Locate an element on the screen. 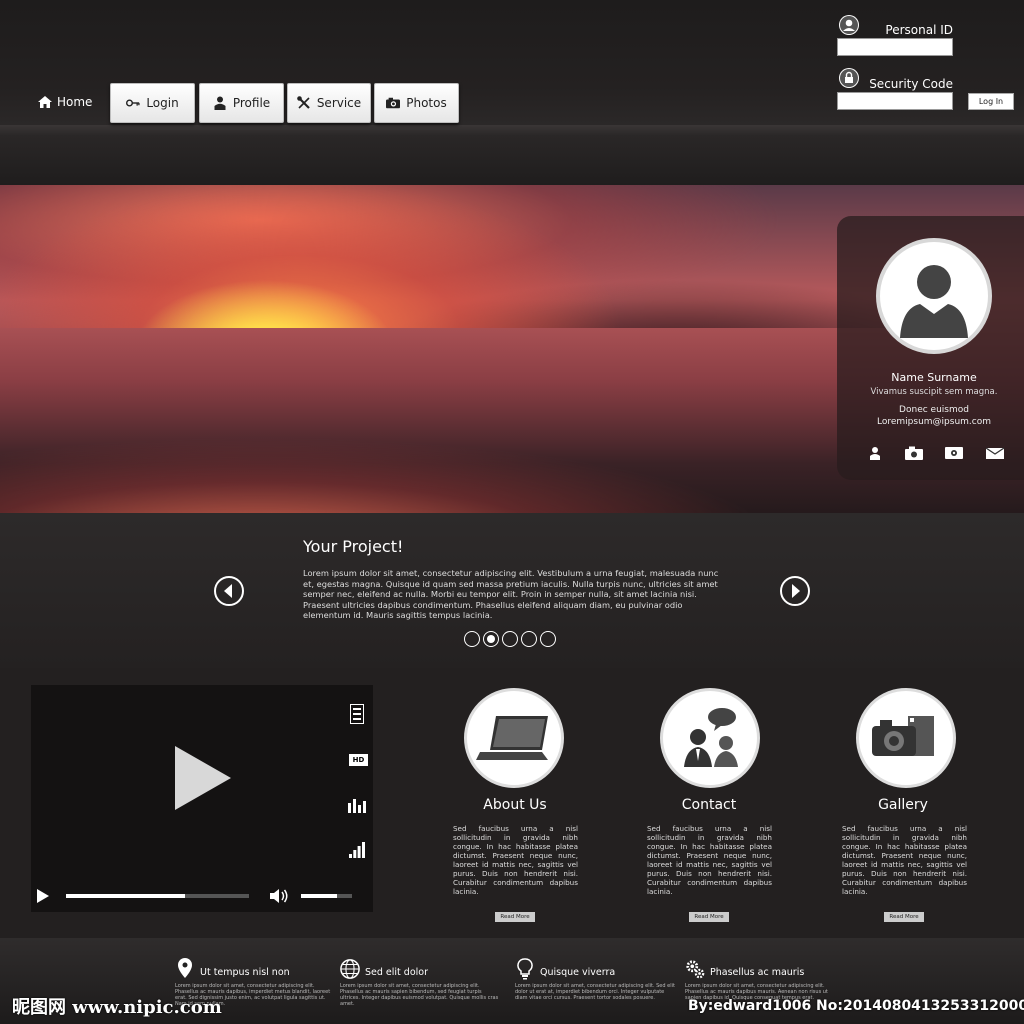  watermark-right: By:edward1006 No:20140804132533120000 is located at coordinates (856, 1006).